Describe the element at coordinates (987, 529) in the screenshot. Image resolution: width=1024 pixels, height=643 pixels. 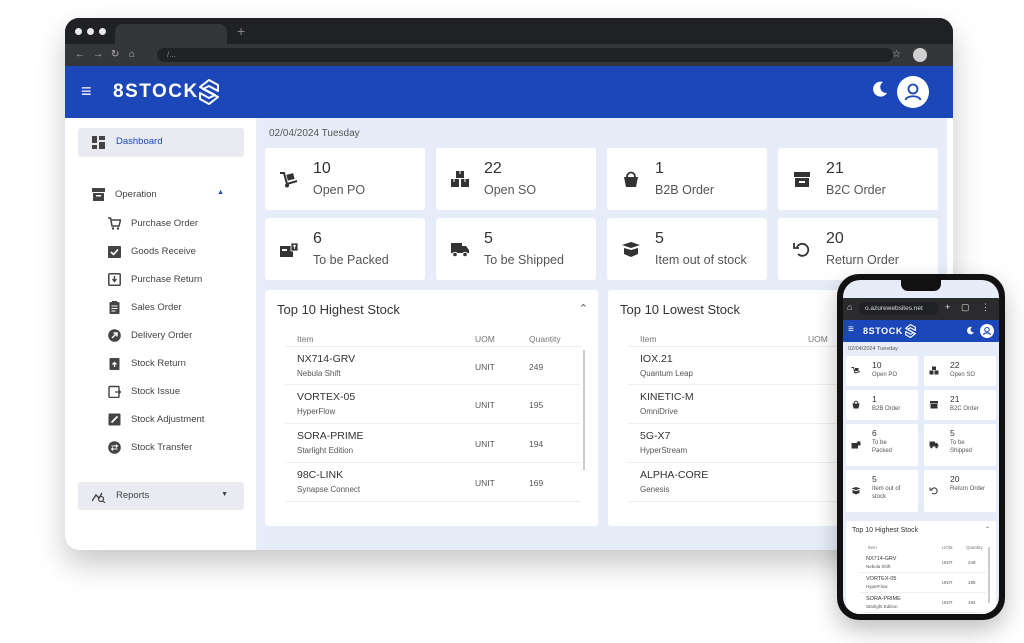
I see `phone-chevron-up-icon: ⌃` at that location.